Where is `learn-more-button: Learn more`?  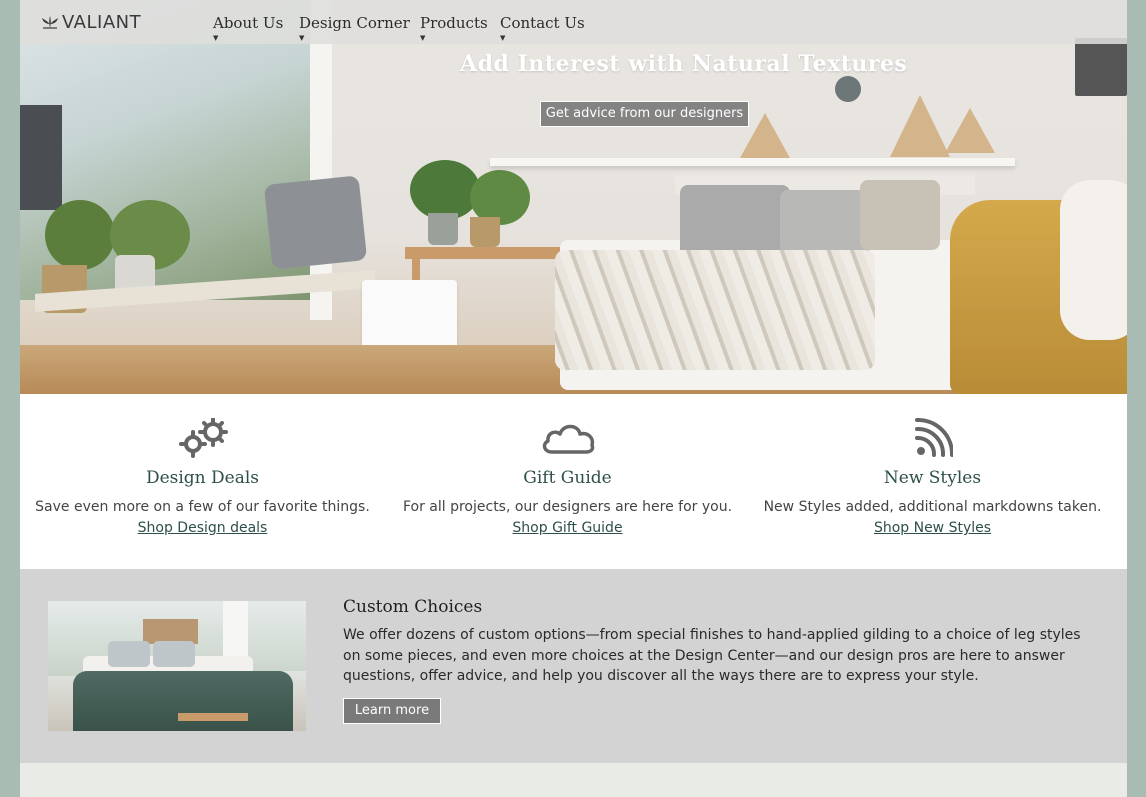
learn-more-button: Learn more is located at coordinates (392, 711).